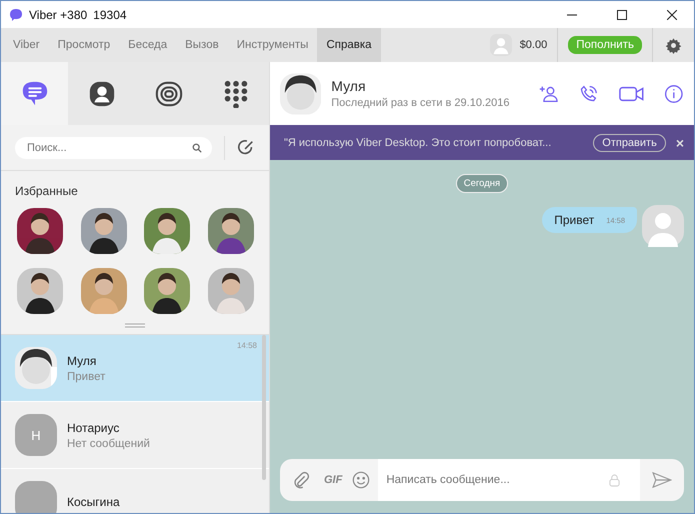  What do you see at coordinates (168, 94) in the screenshot?
I see `rings-icon` at bounding box center [168, 94].